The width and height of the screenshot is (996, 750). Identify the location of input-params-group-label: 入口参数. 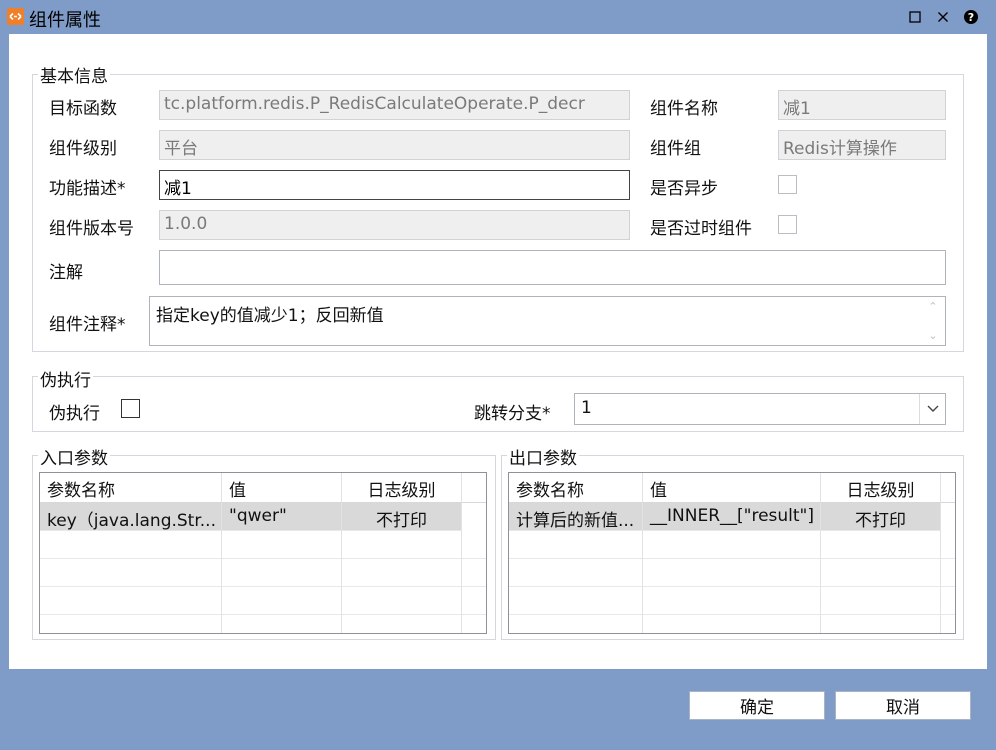
(74, 456).